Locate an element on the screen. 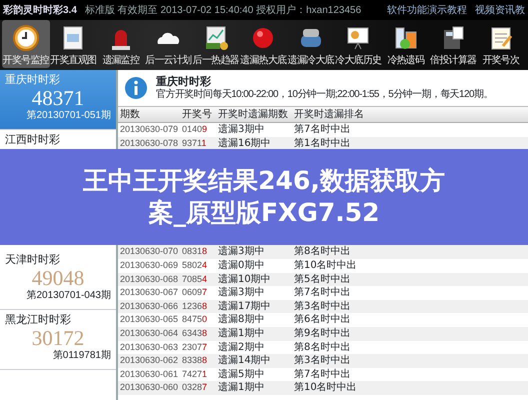  table-cell-text: 20130630-068 is located at coordinates (149, 279).